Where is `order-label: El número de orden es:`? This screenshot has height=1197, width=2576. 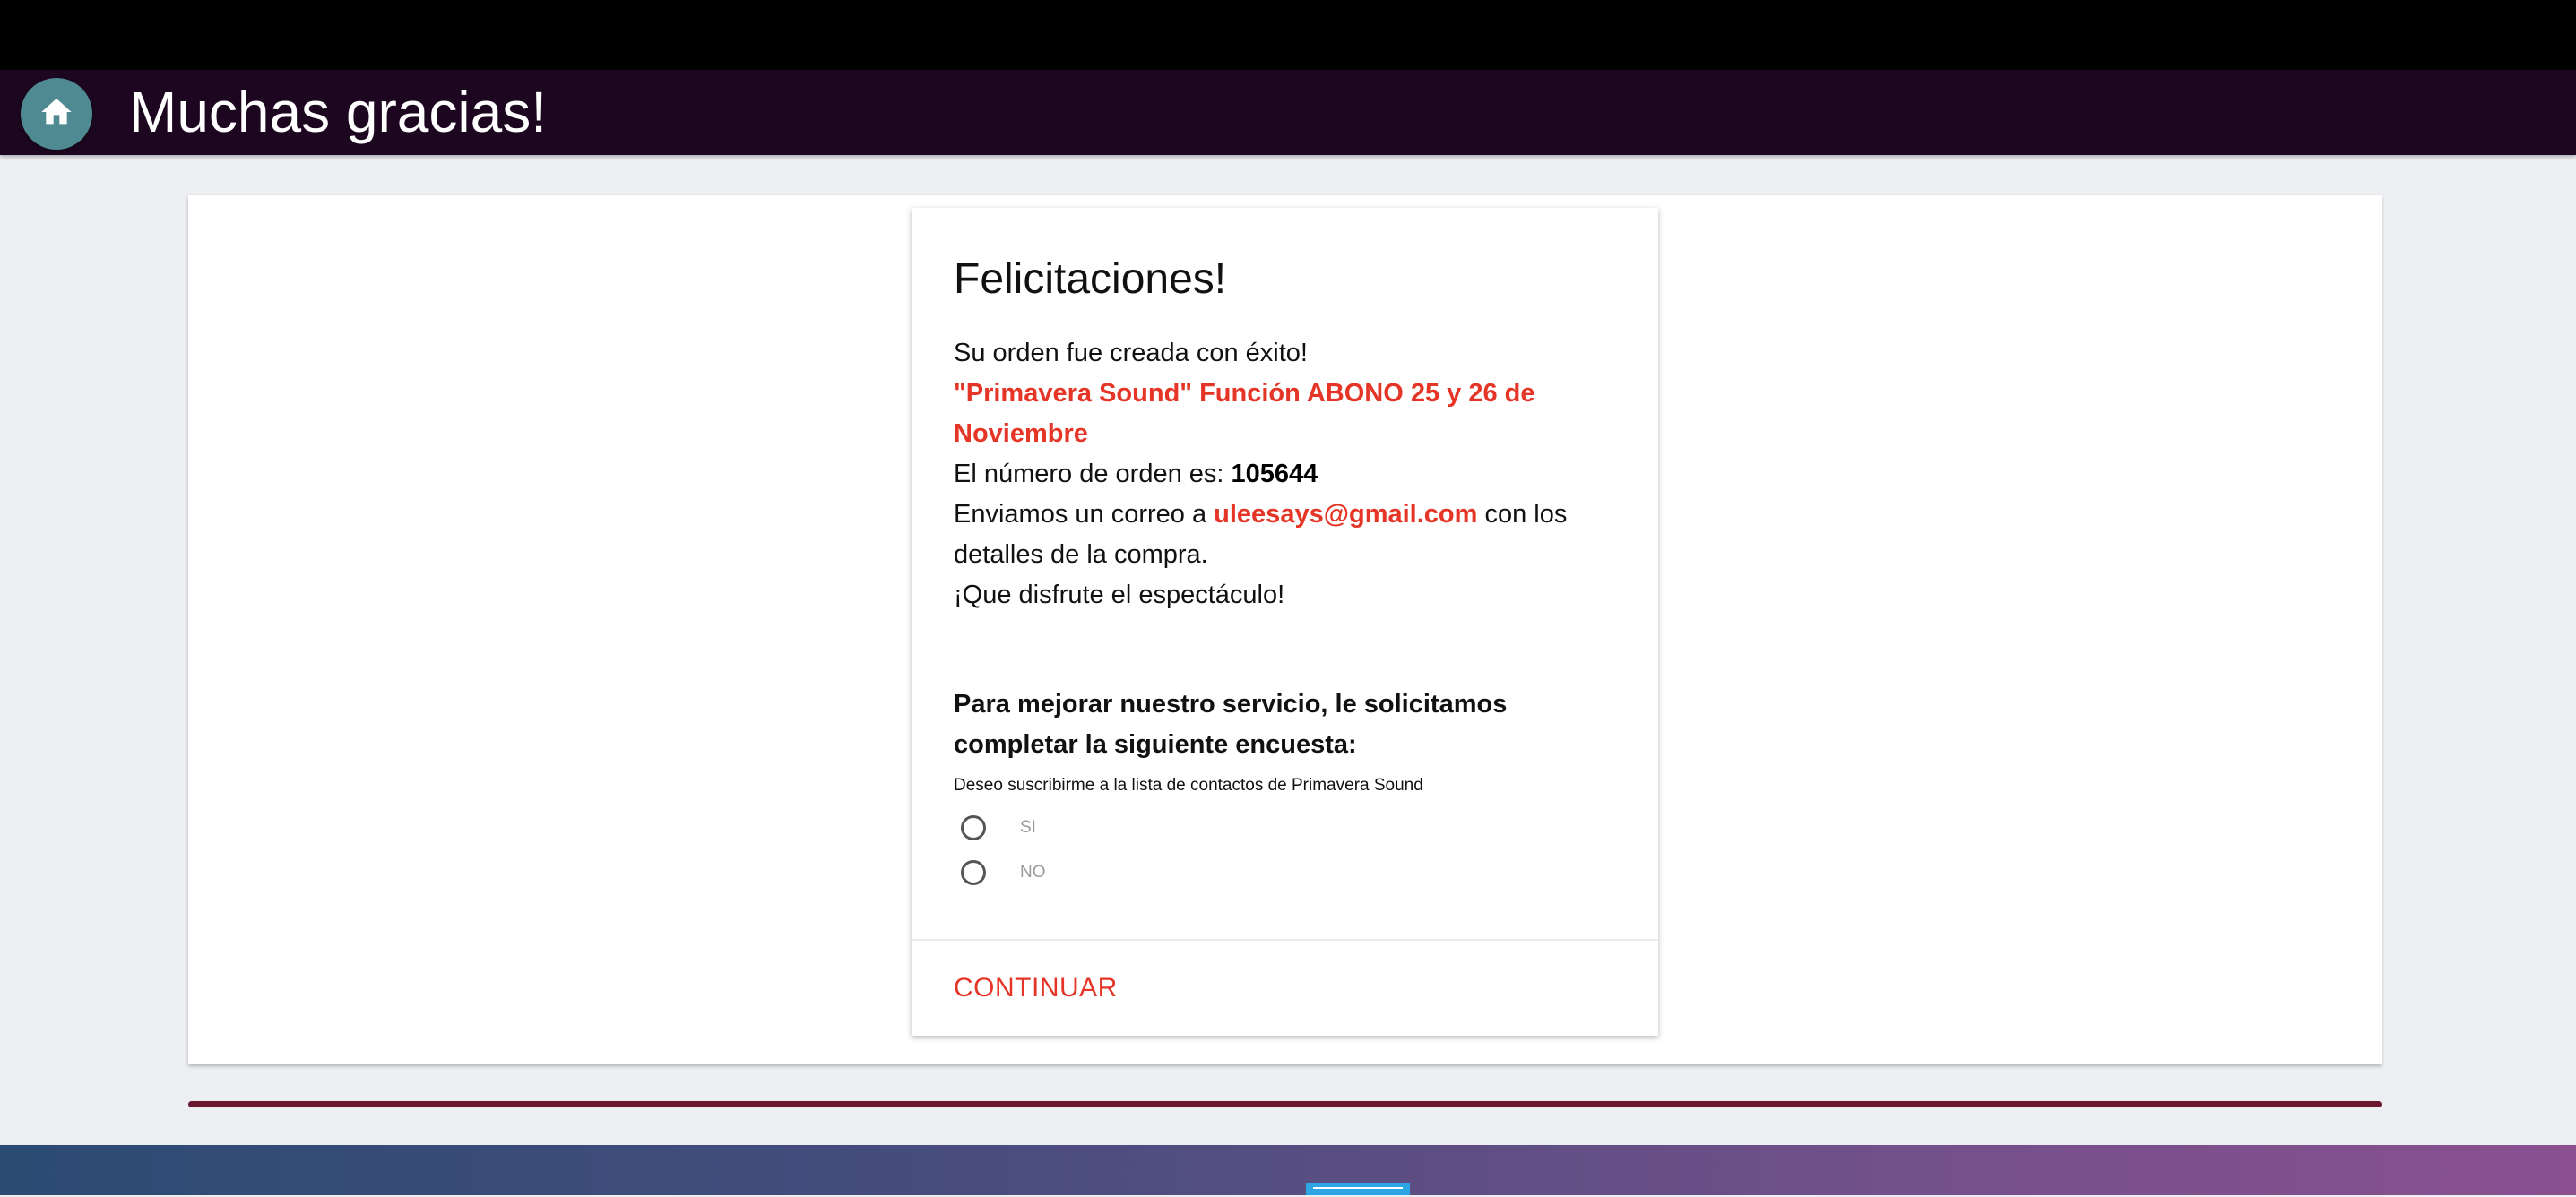
order-label: El número de orden es: is located at coordinates (1089, 474).